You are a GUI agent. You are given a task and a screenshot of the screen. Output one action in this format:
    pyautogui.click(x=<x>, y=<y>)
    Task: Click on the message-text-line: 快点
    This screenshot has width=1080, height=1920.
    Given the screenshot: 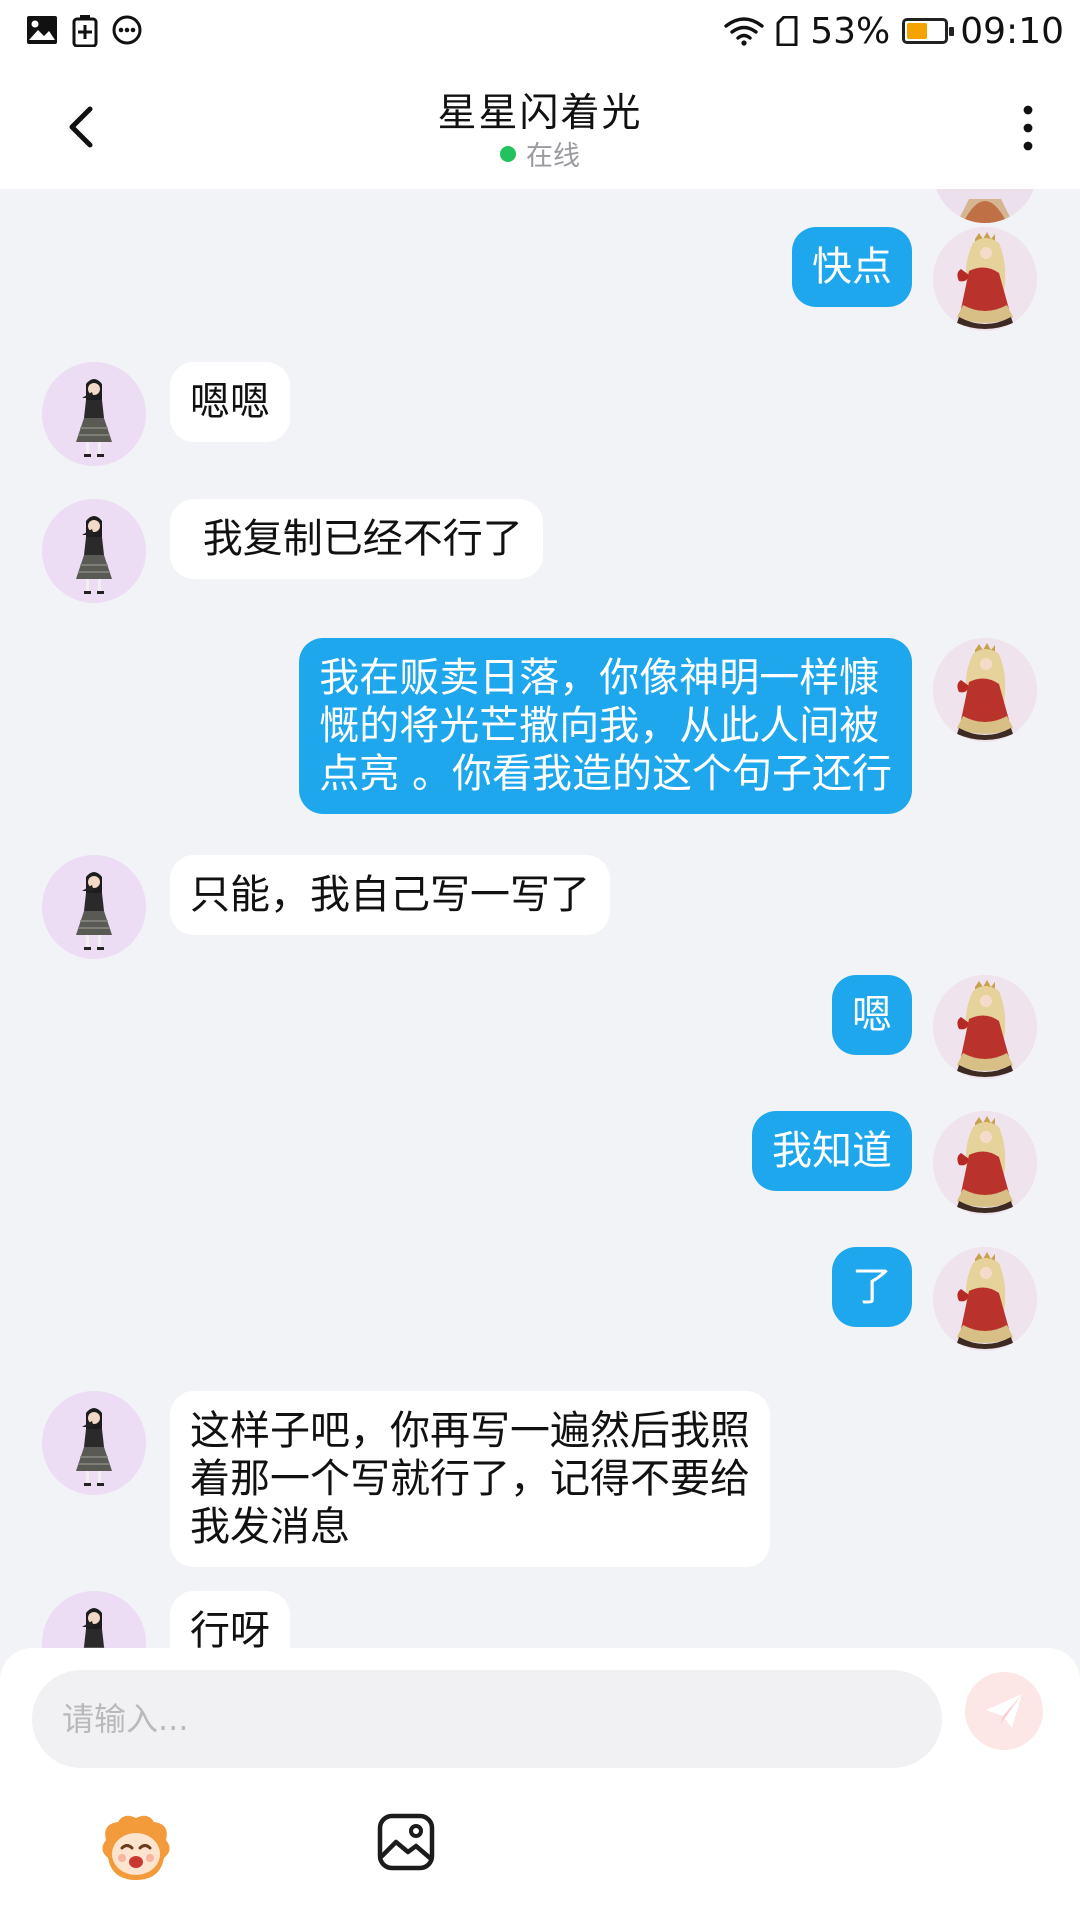 What is the action you would take?
    pyautogui.click(x=852, y=267)
    